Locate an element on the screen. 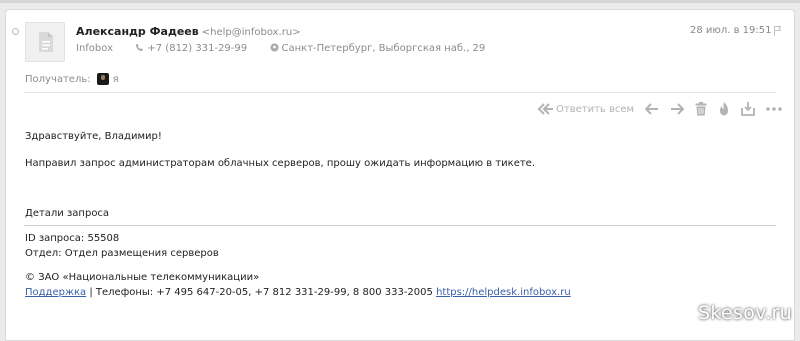  reply-button is located at coordinates (652, 109).